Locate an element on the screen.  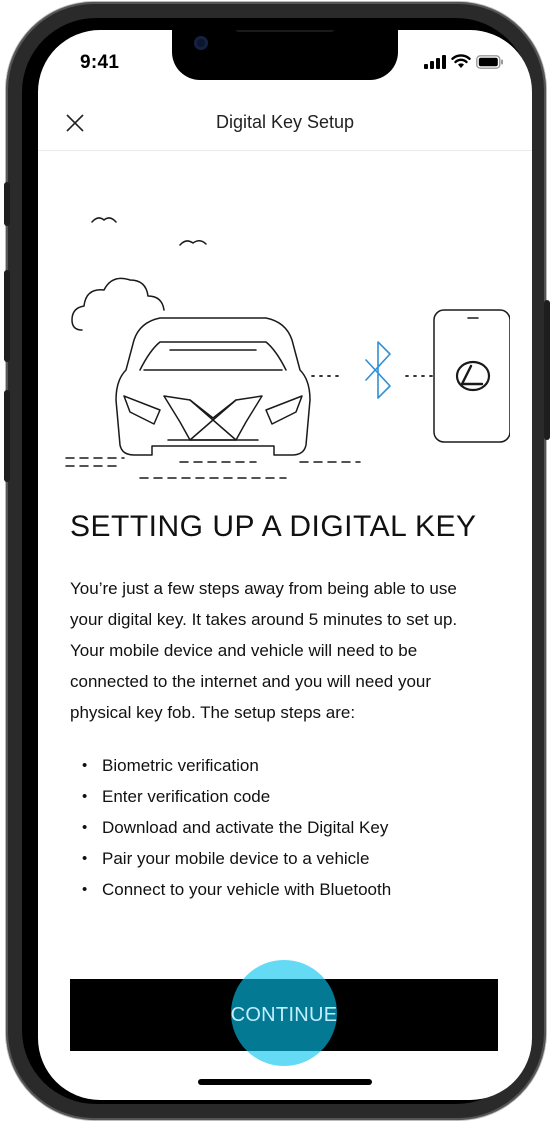
wifi-icon is located at coordinates (461, 61).